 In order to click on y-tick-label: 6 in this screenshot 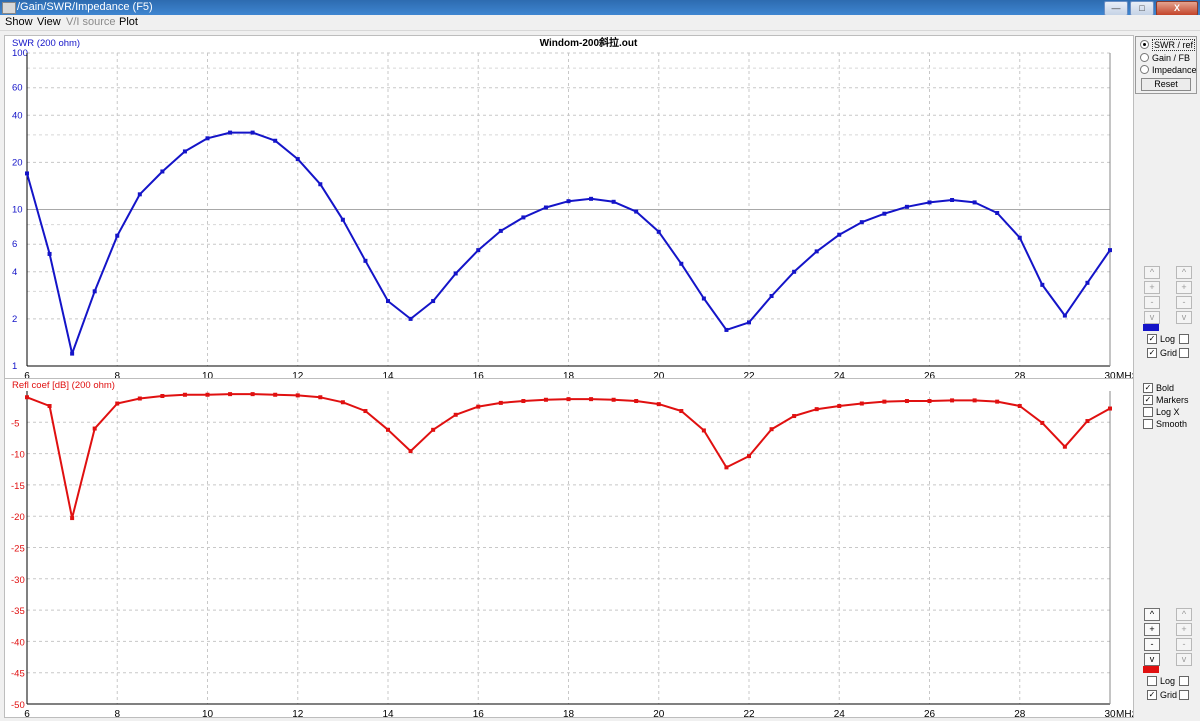, I will do `click(14, 244)`.